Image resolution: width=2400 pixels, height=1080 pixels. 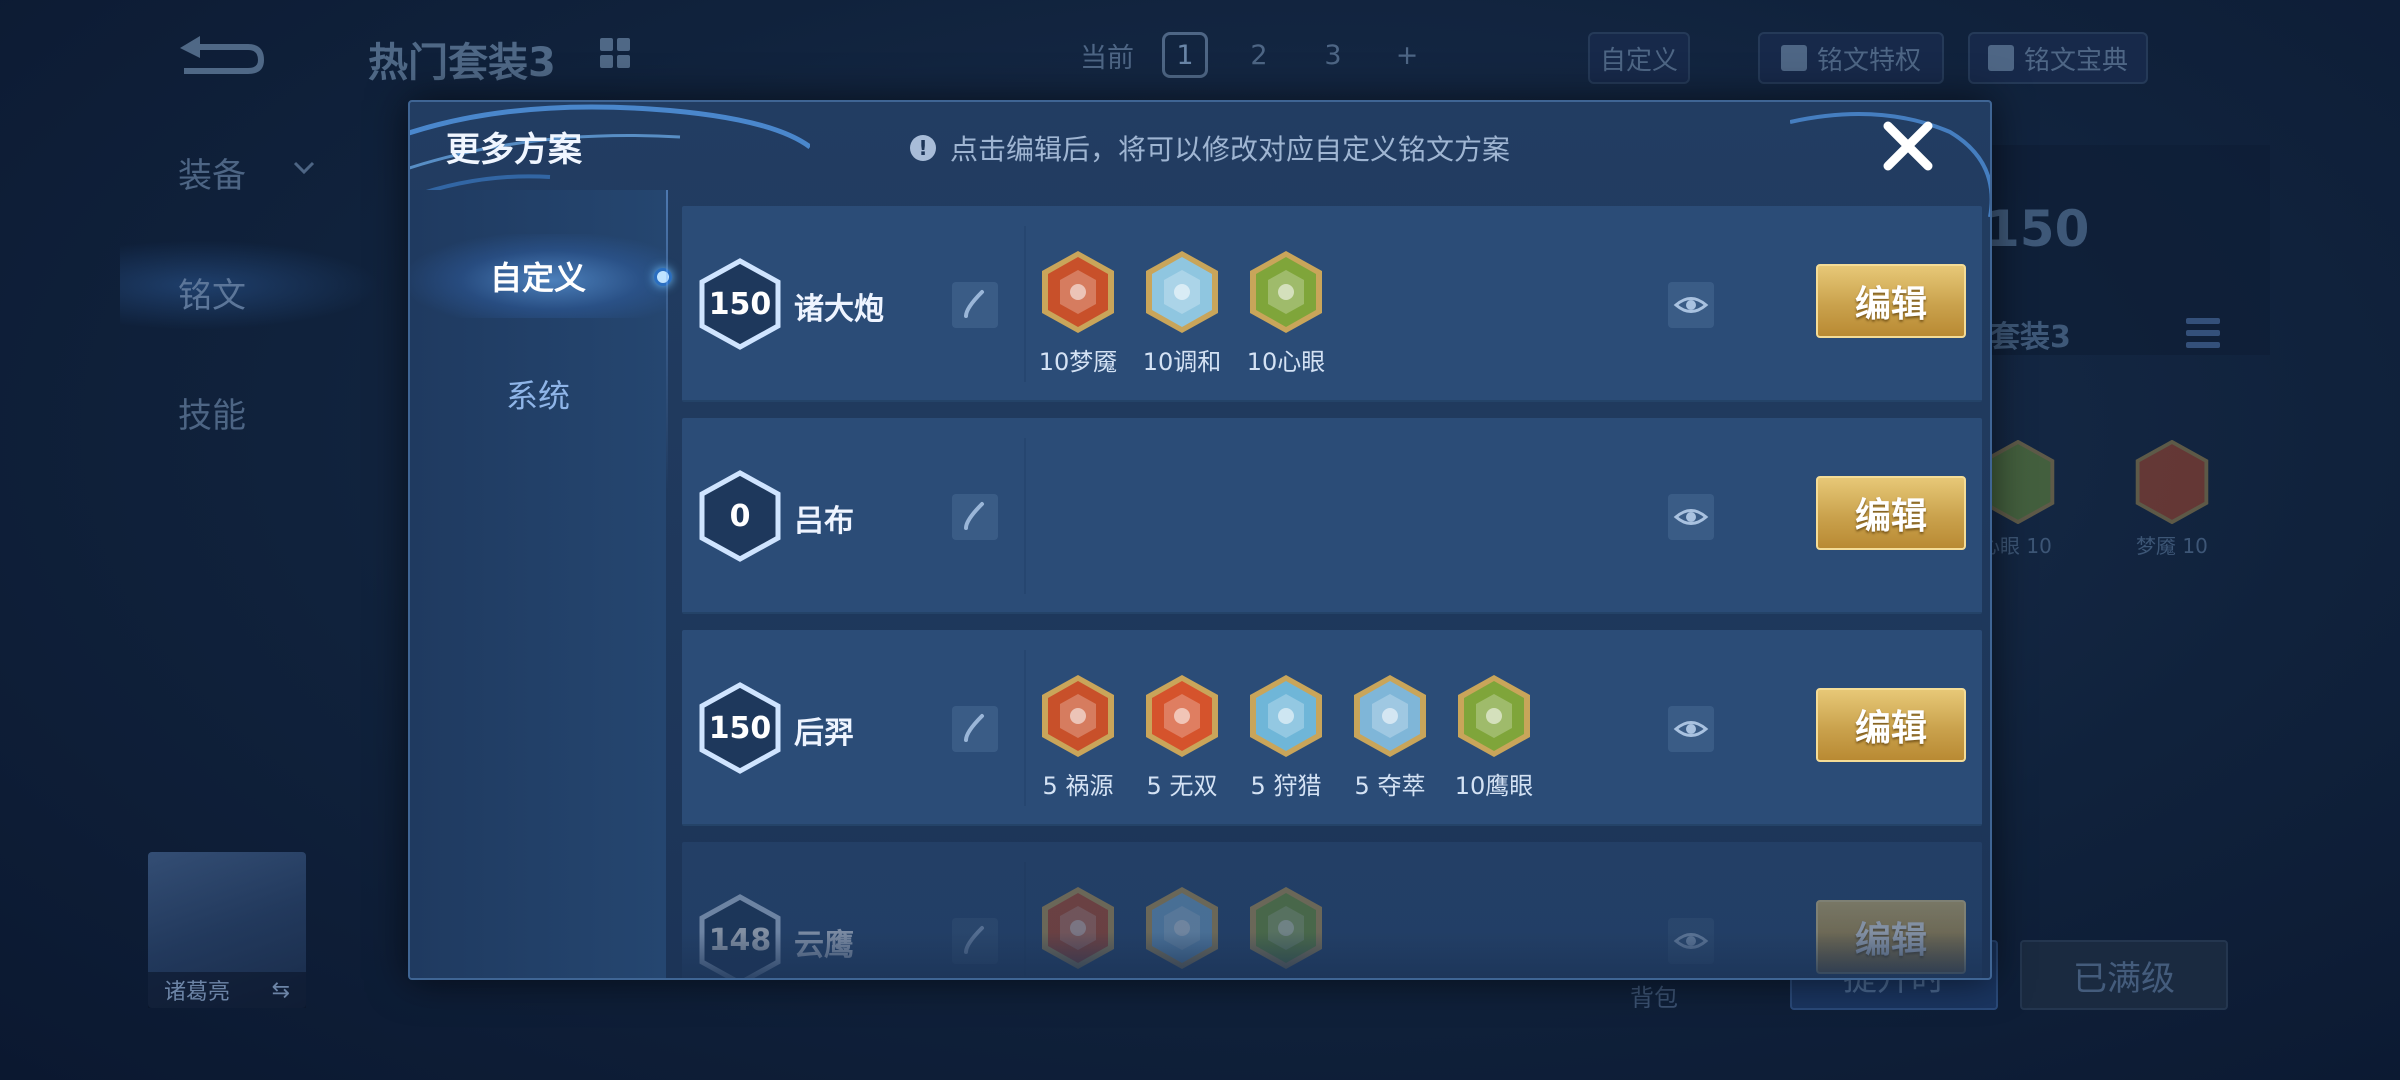 I want to click on rune-label: 5 狩猎, so click(x=1286, y=786).